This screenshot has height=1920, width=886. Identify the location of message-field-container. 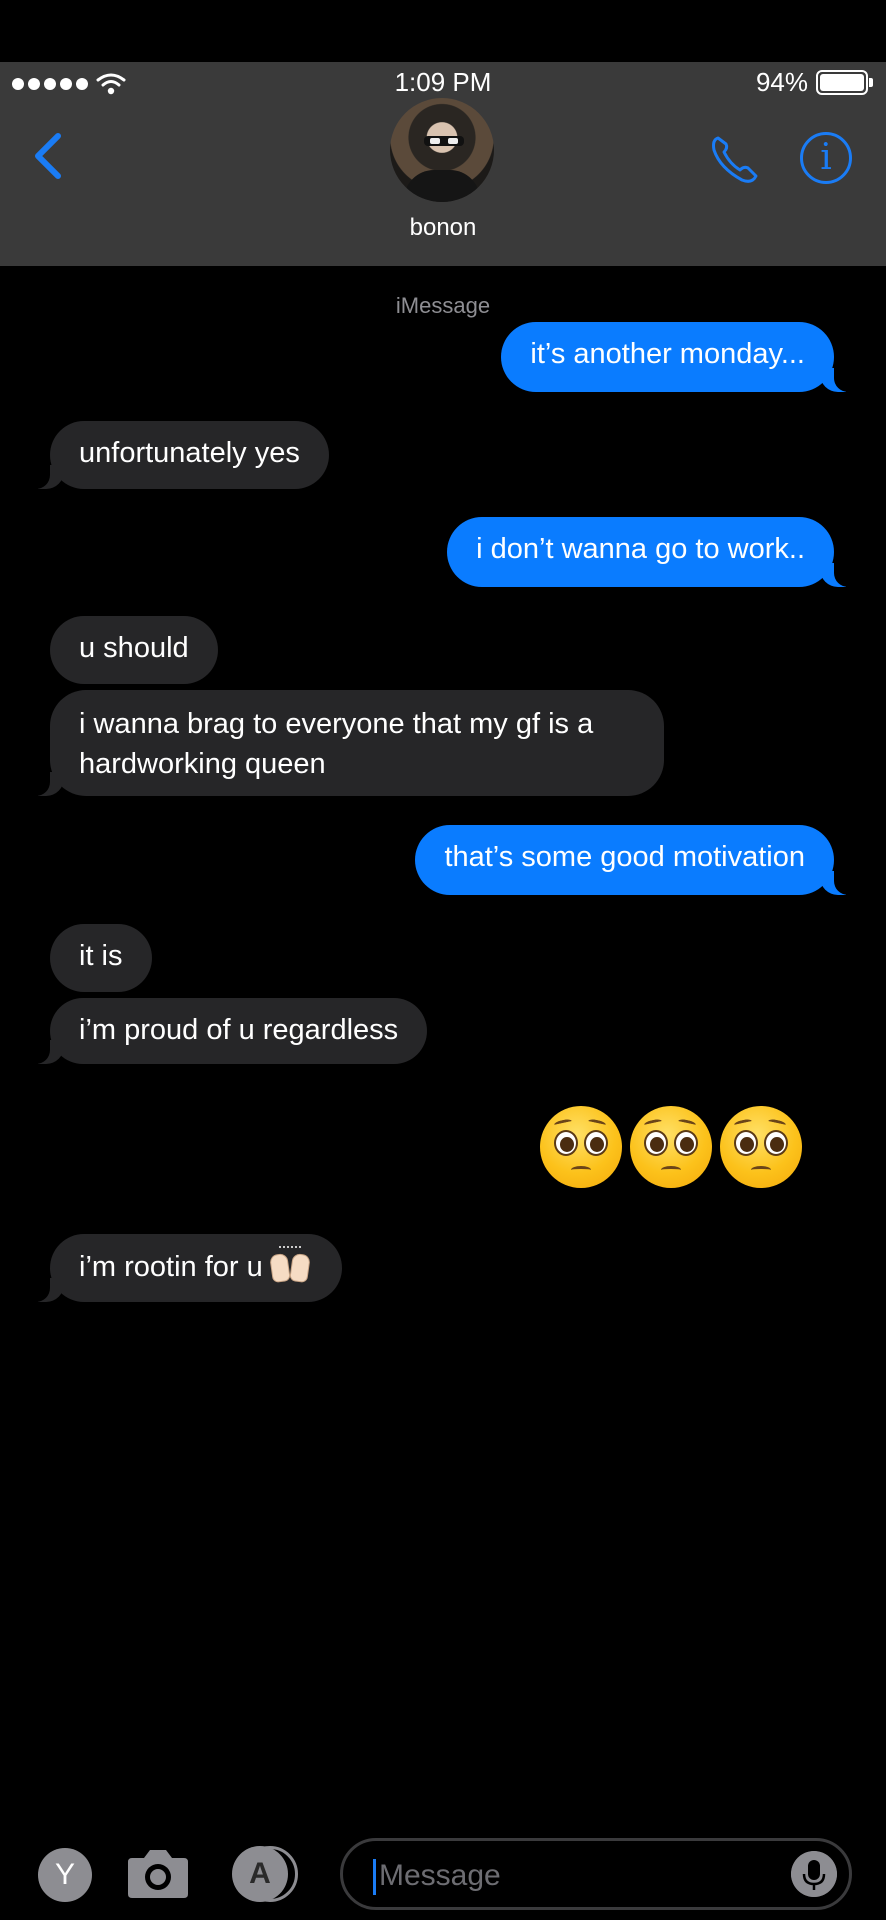
(596, 1874).